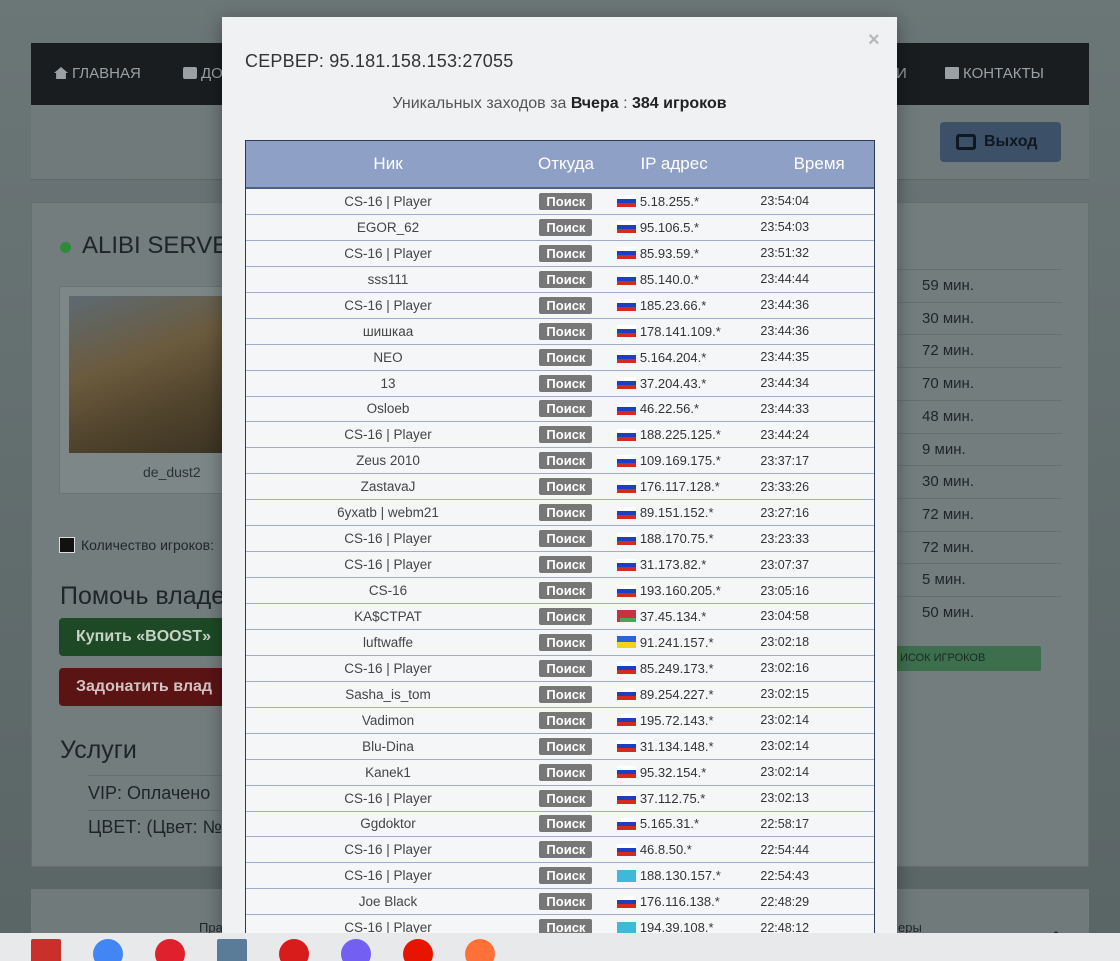  What do you see at coordinates (97, 73) in the screenshot?
I see `nav-home: ГЛАВНАЯ` at bounding box center [97, 73].